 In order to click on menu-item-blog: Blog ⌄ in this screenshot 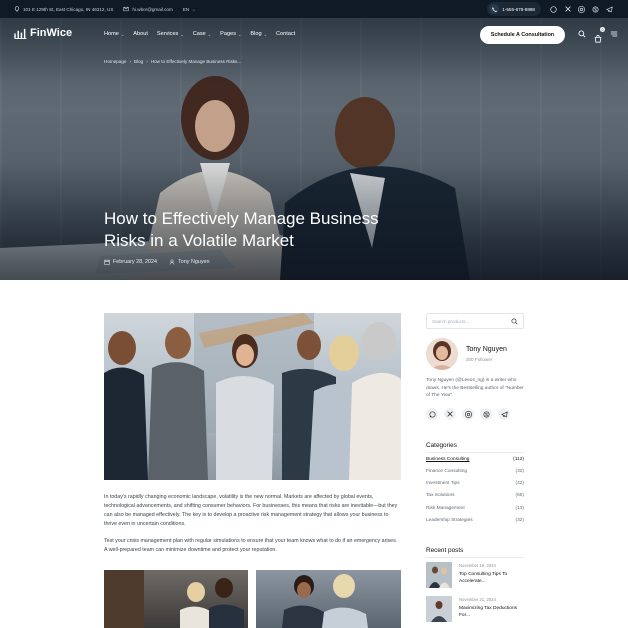, I will do `click(258, 34)`.